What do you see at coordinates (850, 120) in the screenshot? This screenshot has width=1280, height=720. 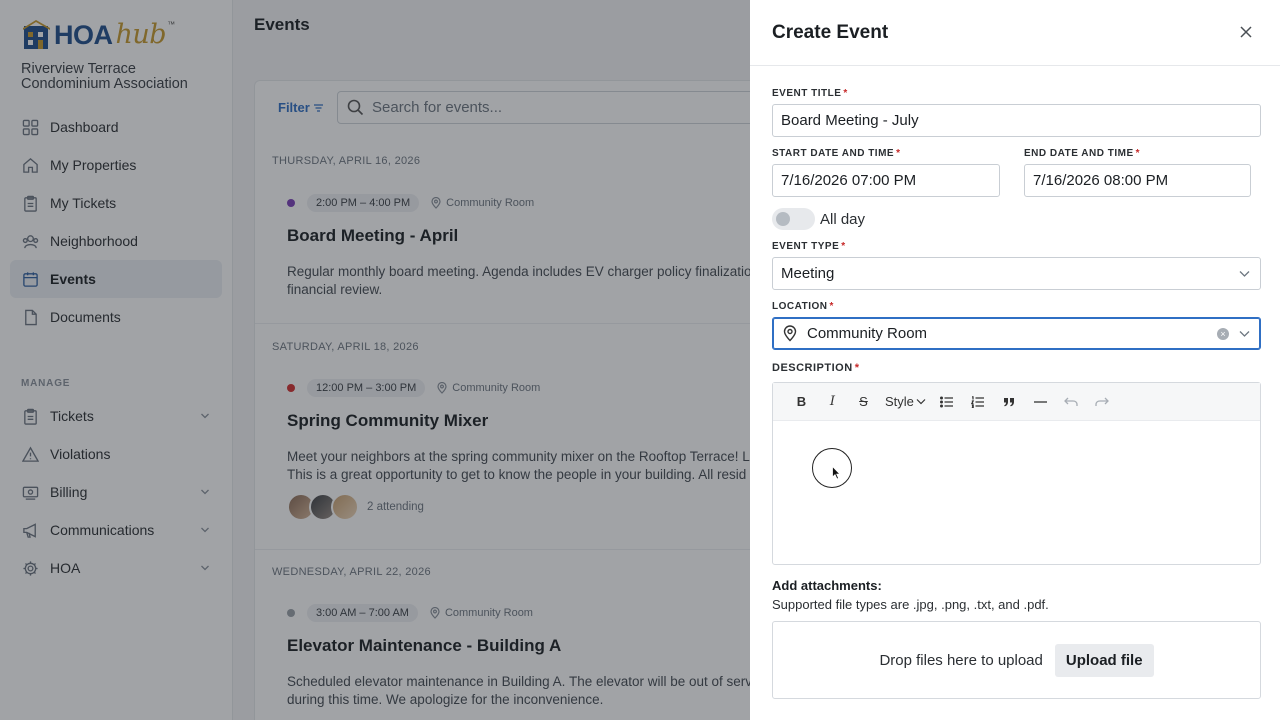 I see `event-title-value: Board Meeting - July` at bounding box center [850, 120].